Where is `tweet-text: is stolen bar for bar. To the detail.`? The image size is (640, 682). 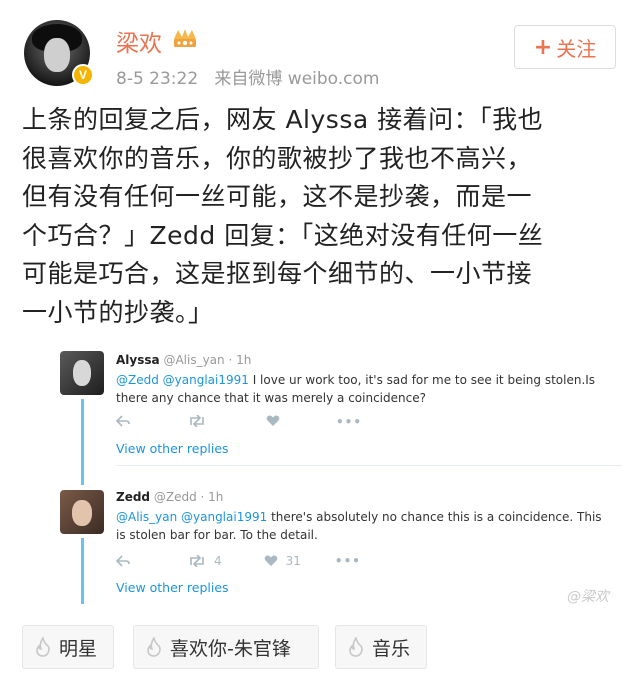
tweet-text: is stolen bar for bar. To the detail. is located at coordinates (217, 535).